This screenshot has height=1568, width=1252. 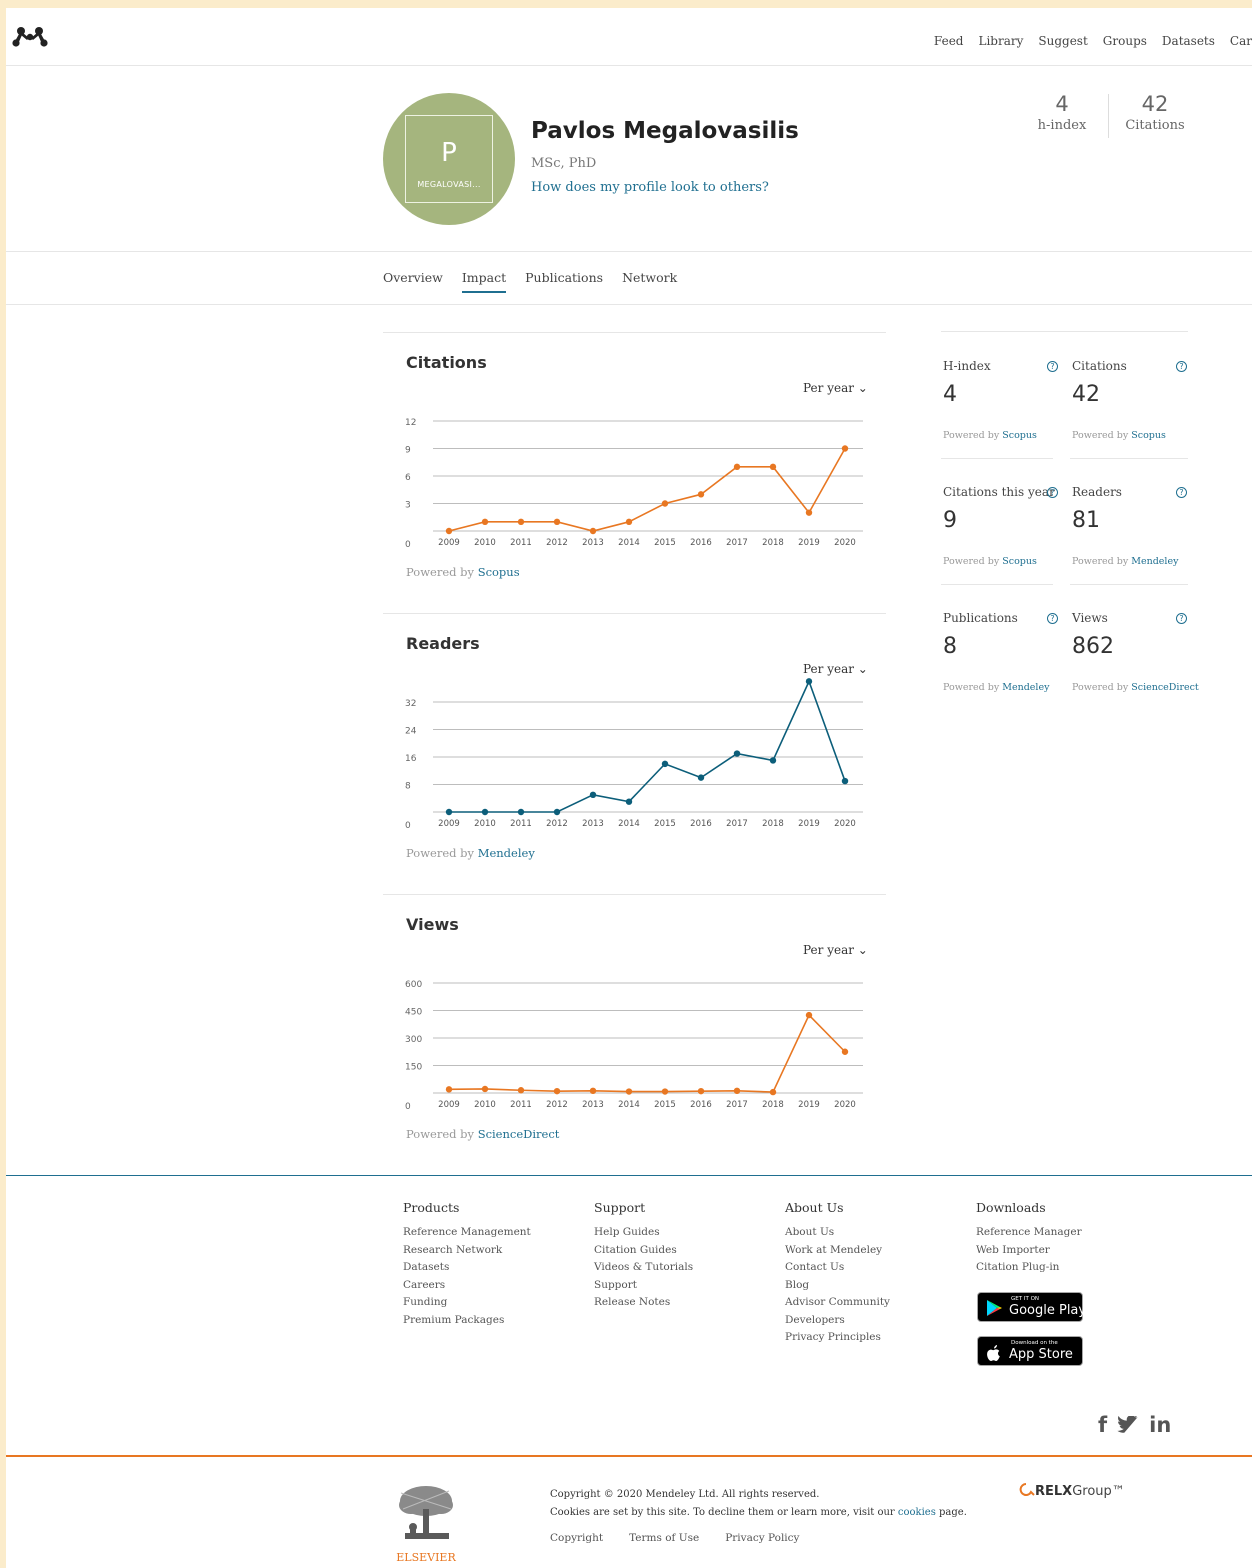 What do you see at coordinates (426, 1523) in the screenshot?
I see `elsevier-logo: ELSEVIER` at bounding box center [426, 1523].